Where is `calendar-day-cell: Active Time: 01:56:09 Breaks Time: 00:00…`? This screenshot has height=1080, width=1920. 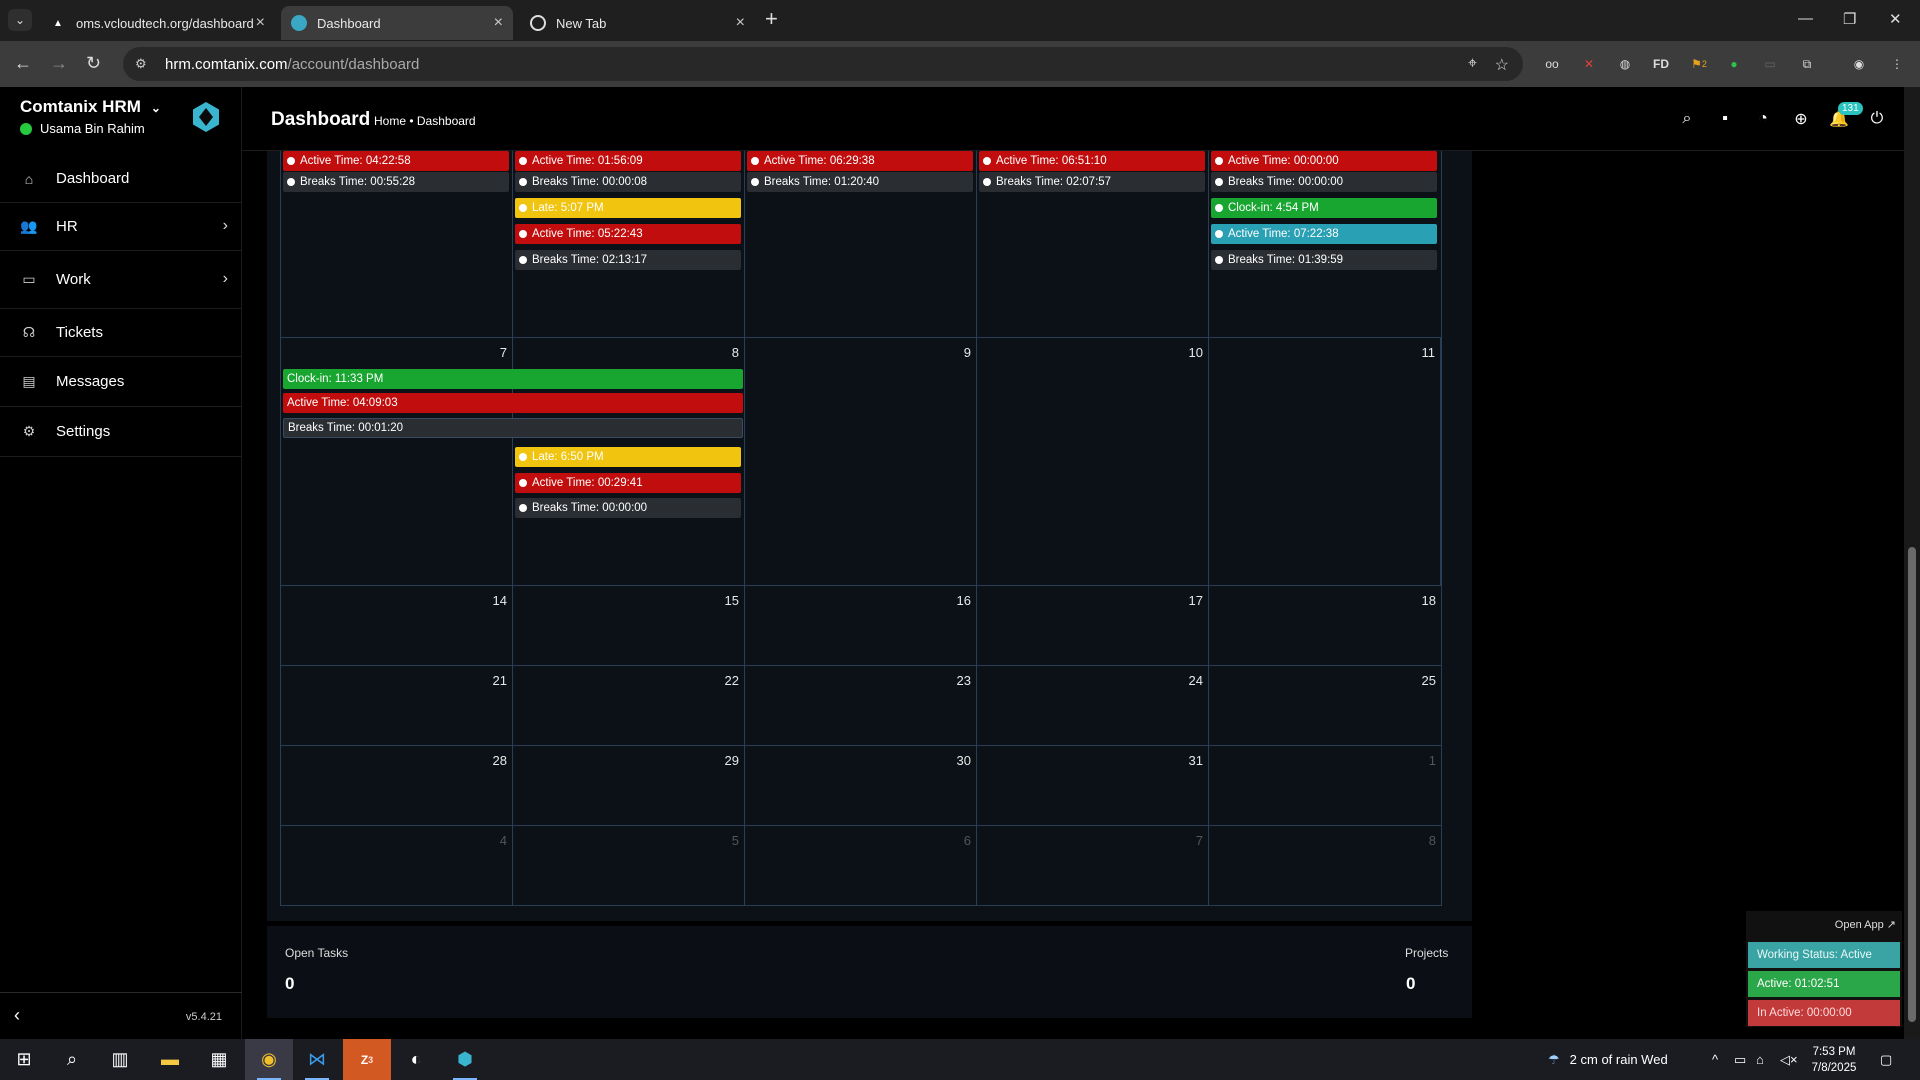 calendar-day-cell: Active Time: 01:56:09 Breaks Time: 00:00… is located at coordinates (629, 244).